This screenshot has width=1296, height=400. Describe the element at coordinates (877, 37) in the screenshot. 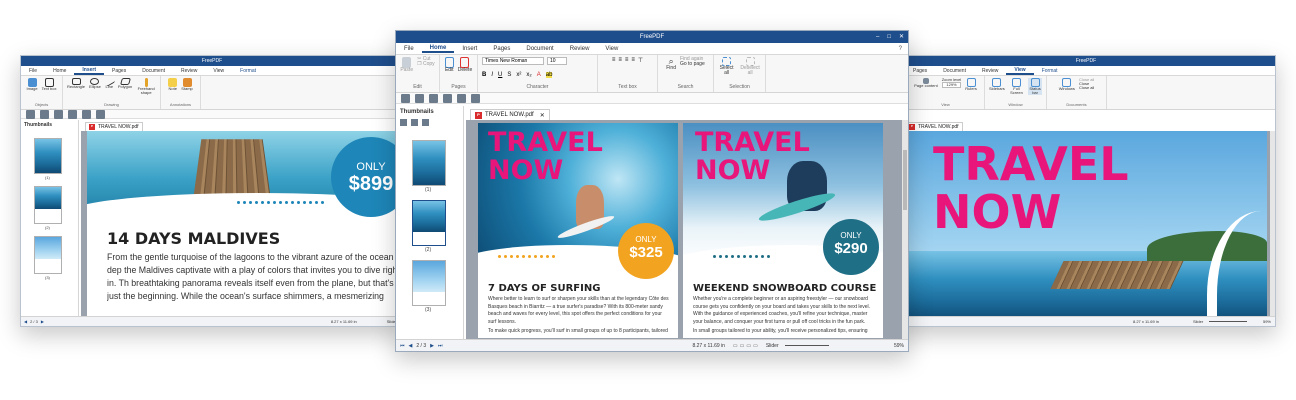

I see `minimize-icon: –` at that location.